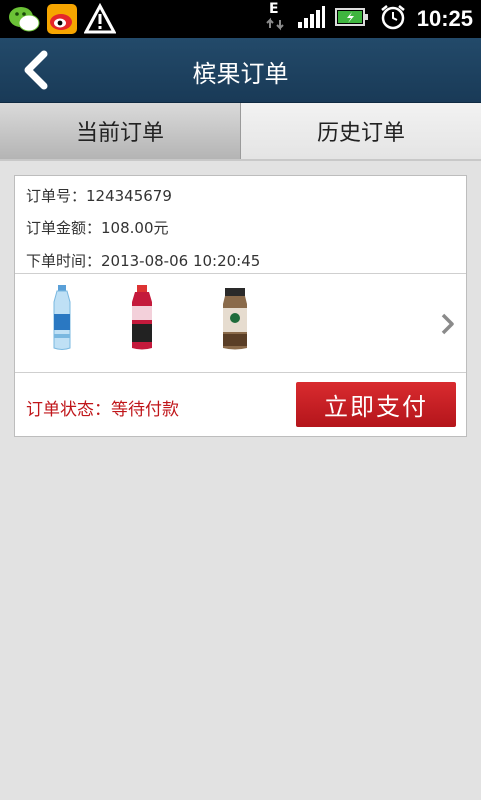 The image size is (481, 800). Describe the element at coordinates (448, 324) in the screenshot. I see `chevron-right-icon` at that location.